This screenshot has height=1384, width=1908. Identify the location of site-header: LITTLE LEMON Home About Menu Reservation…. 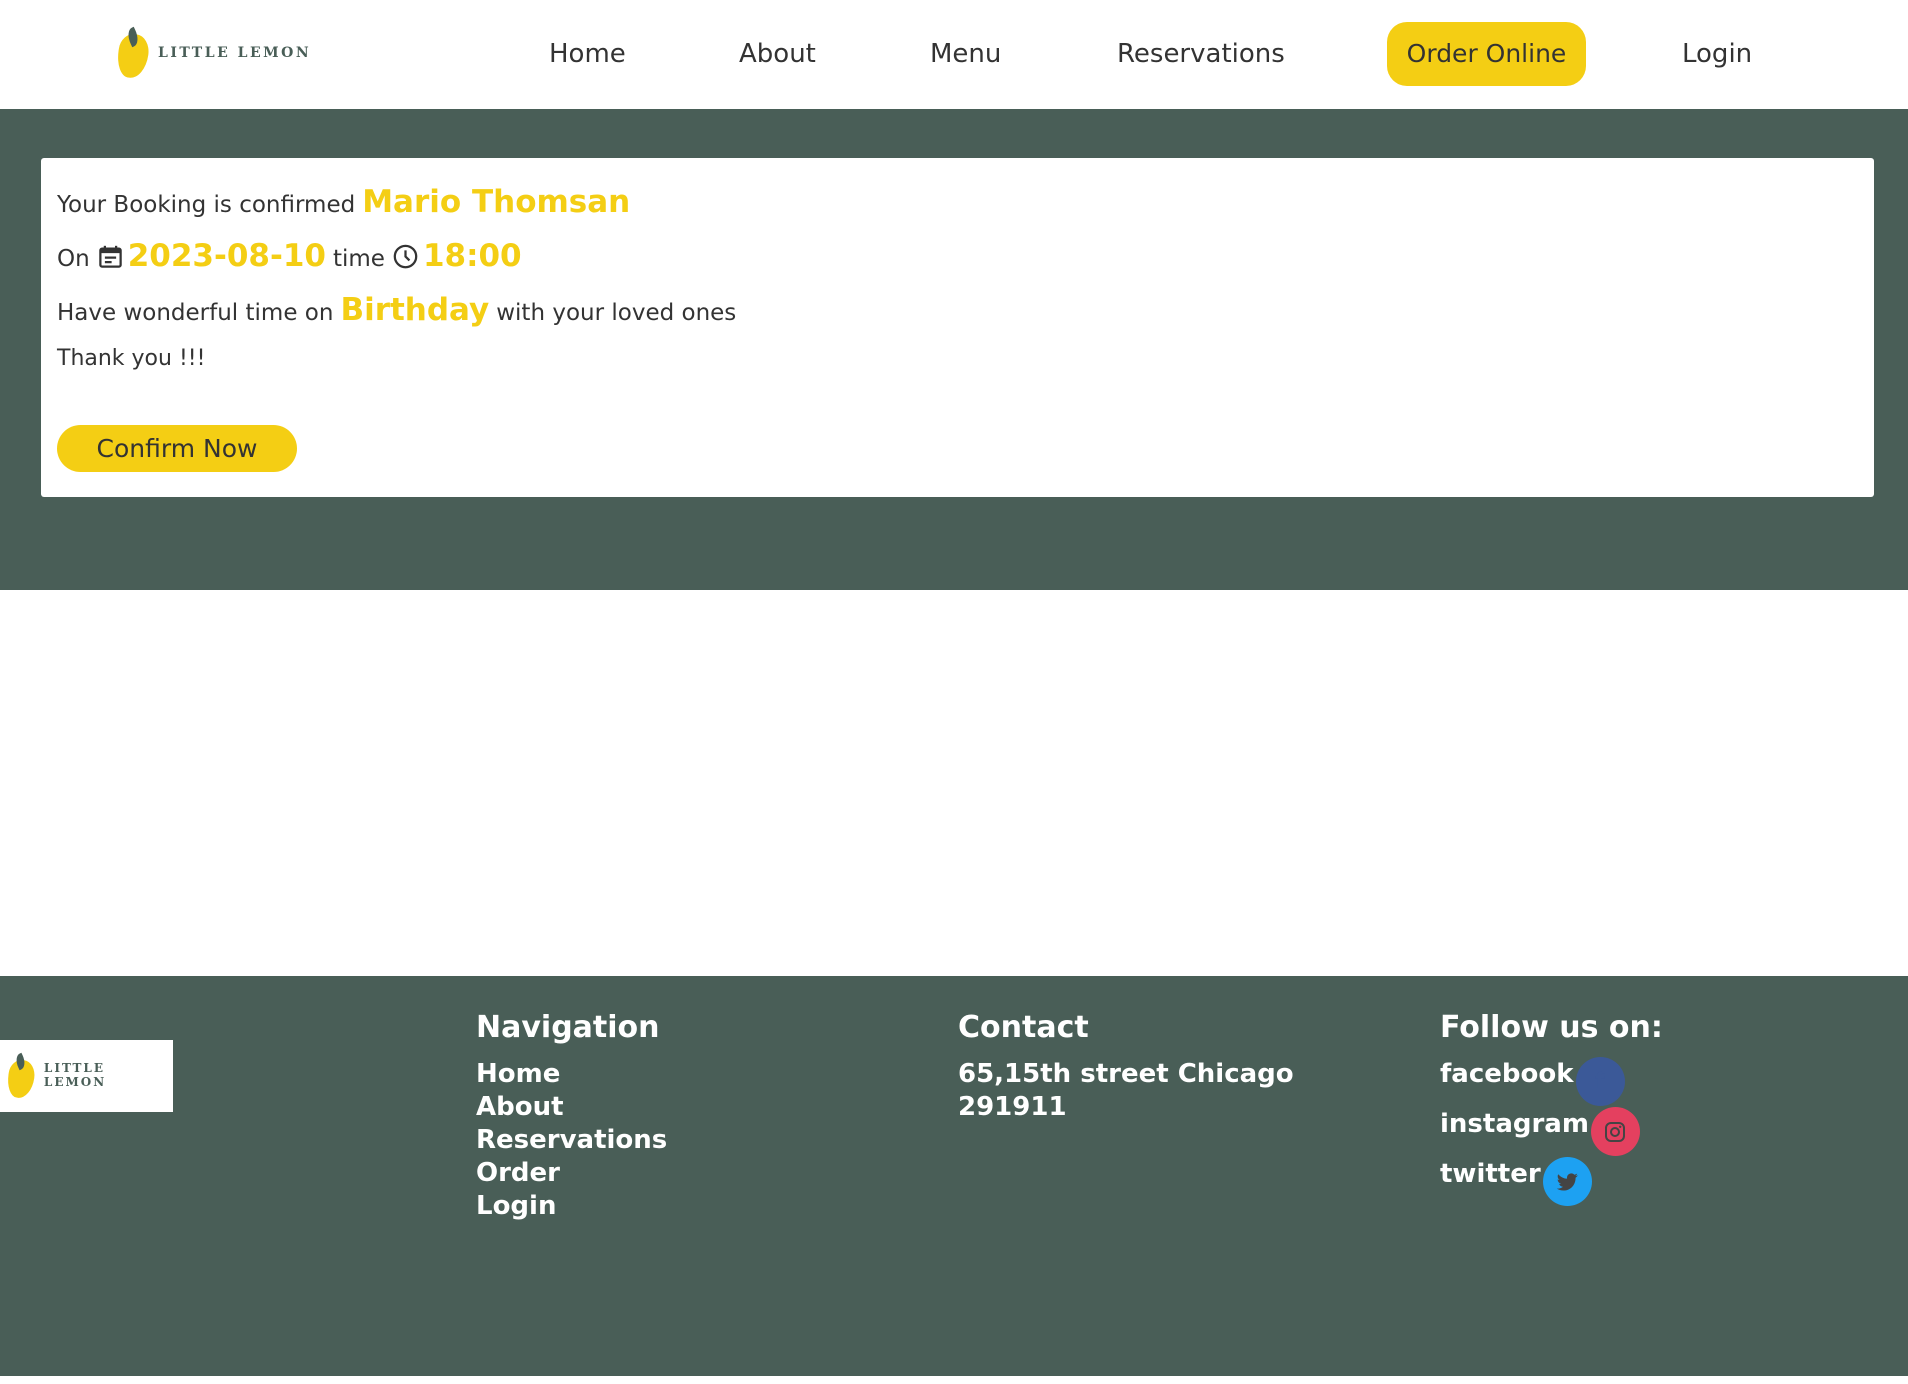
(954, 54).